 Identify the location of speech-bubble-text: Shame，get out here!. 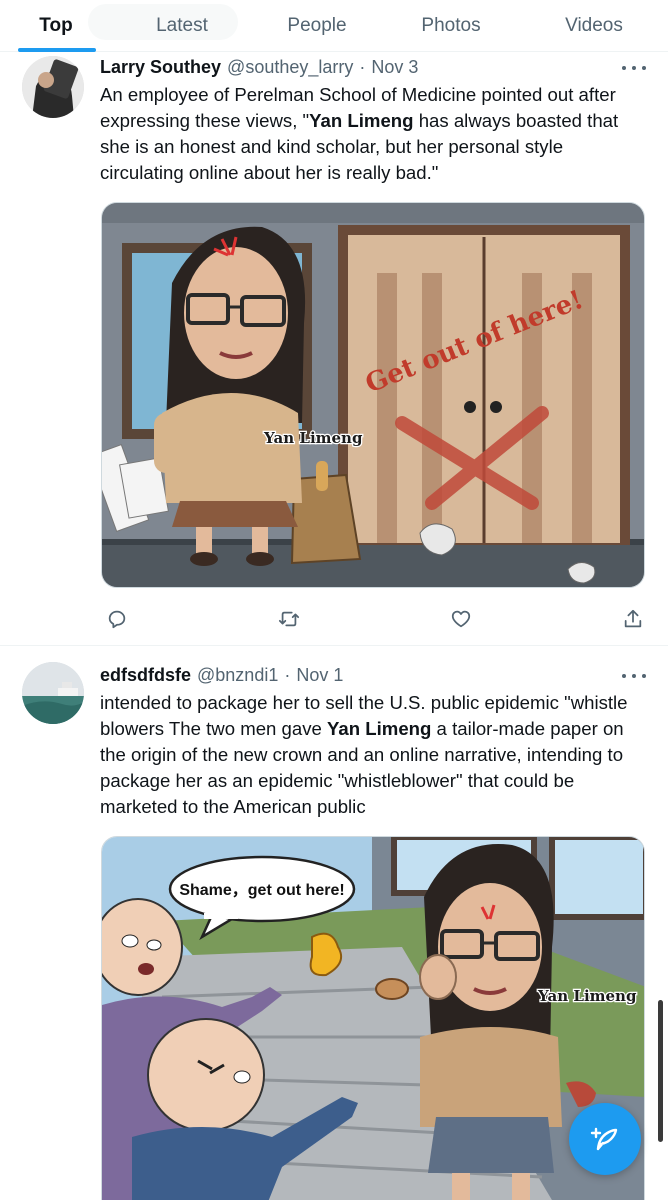
(261, 890).